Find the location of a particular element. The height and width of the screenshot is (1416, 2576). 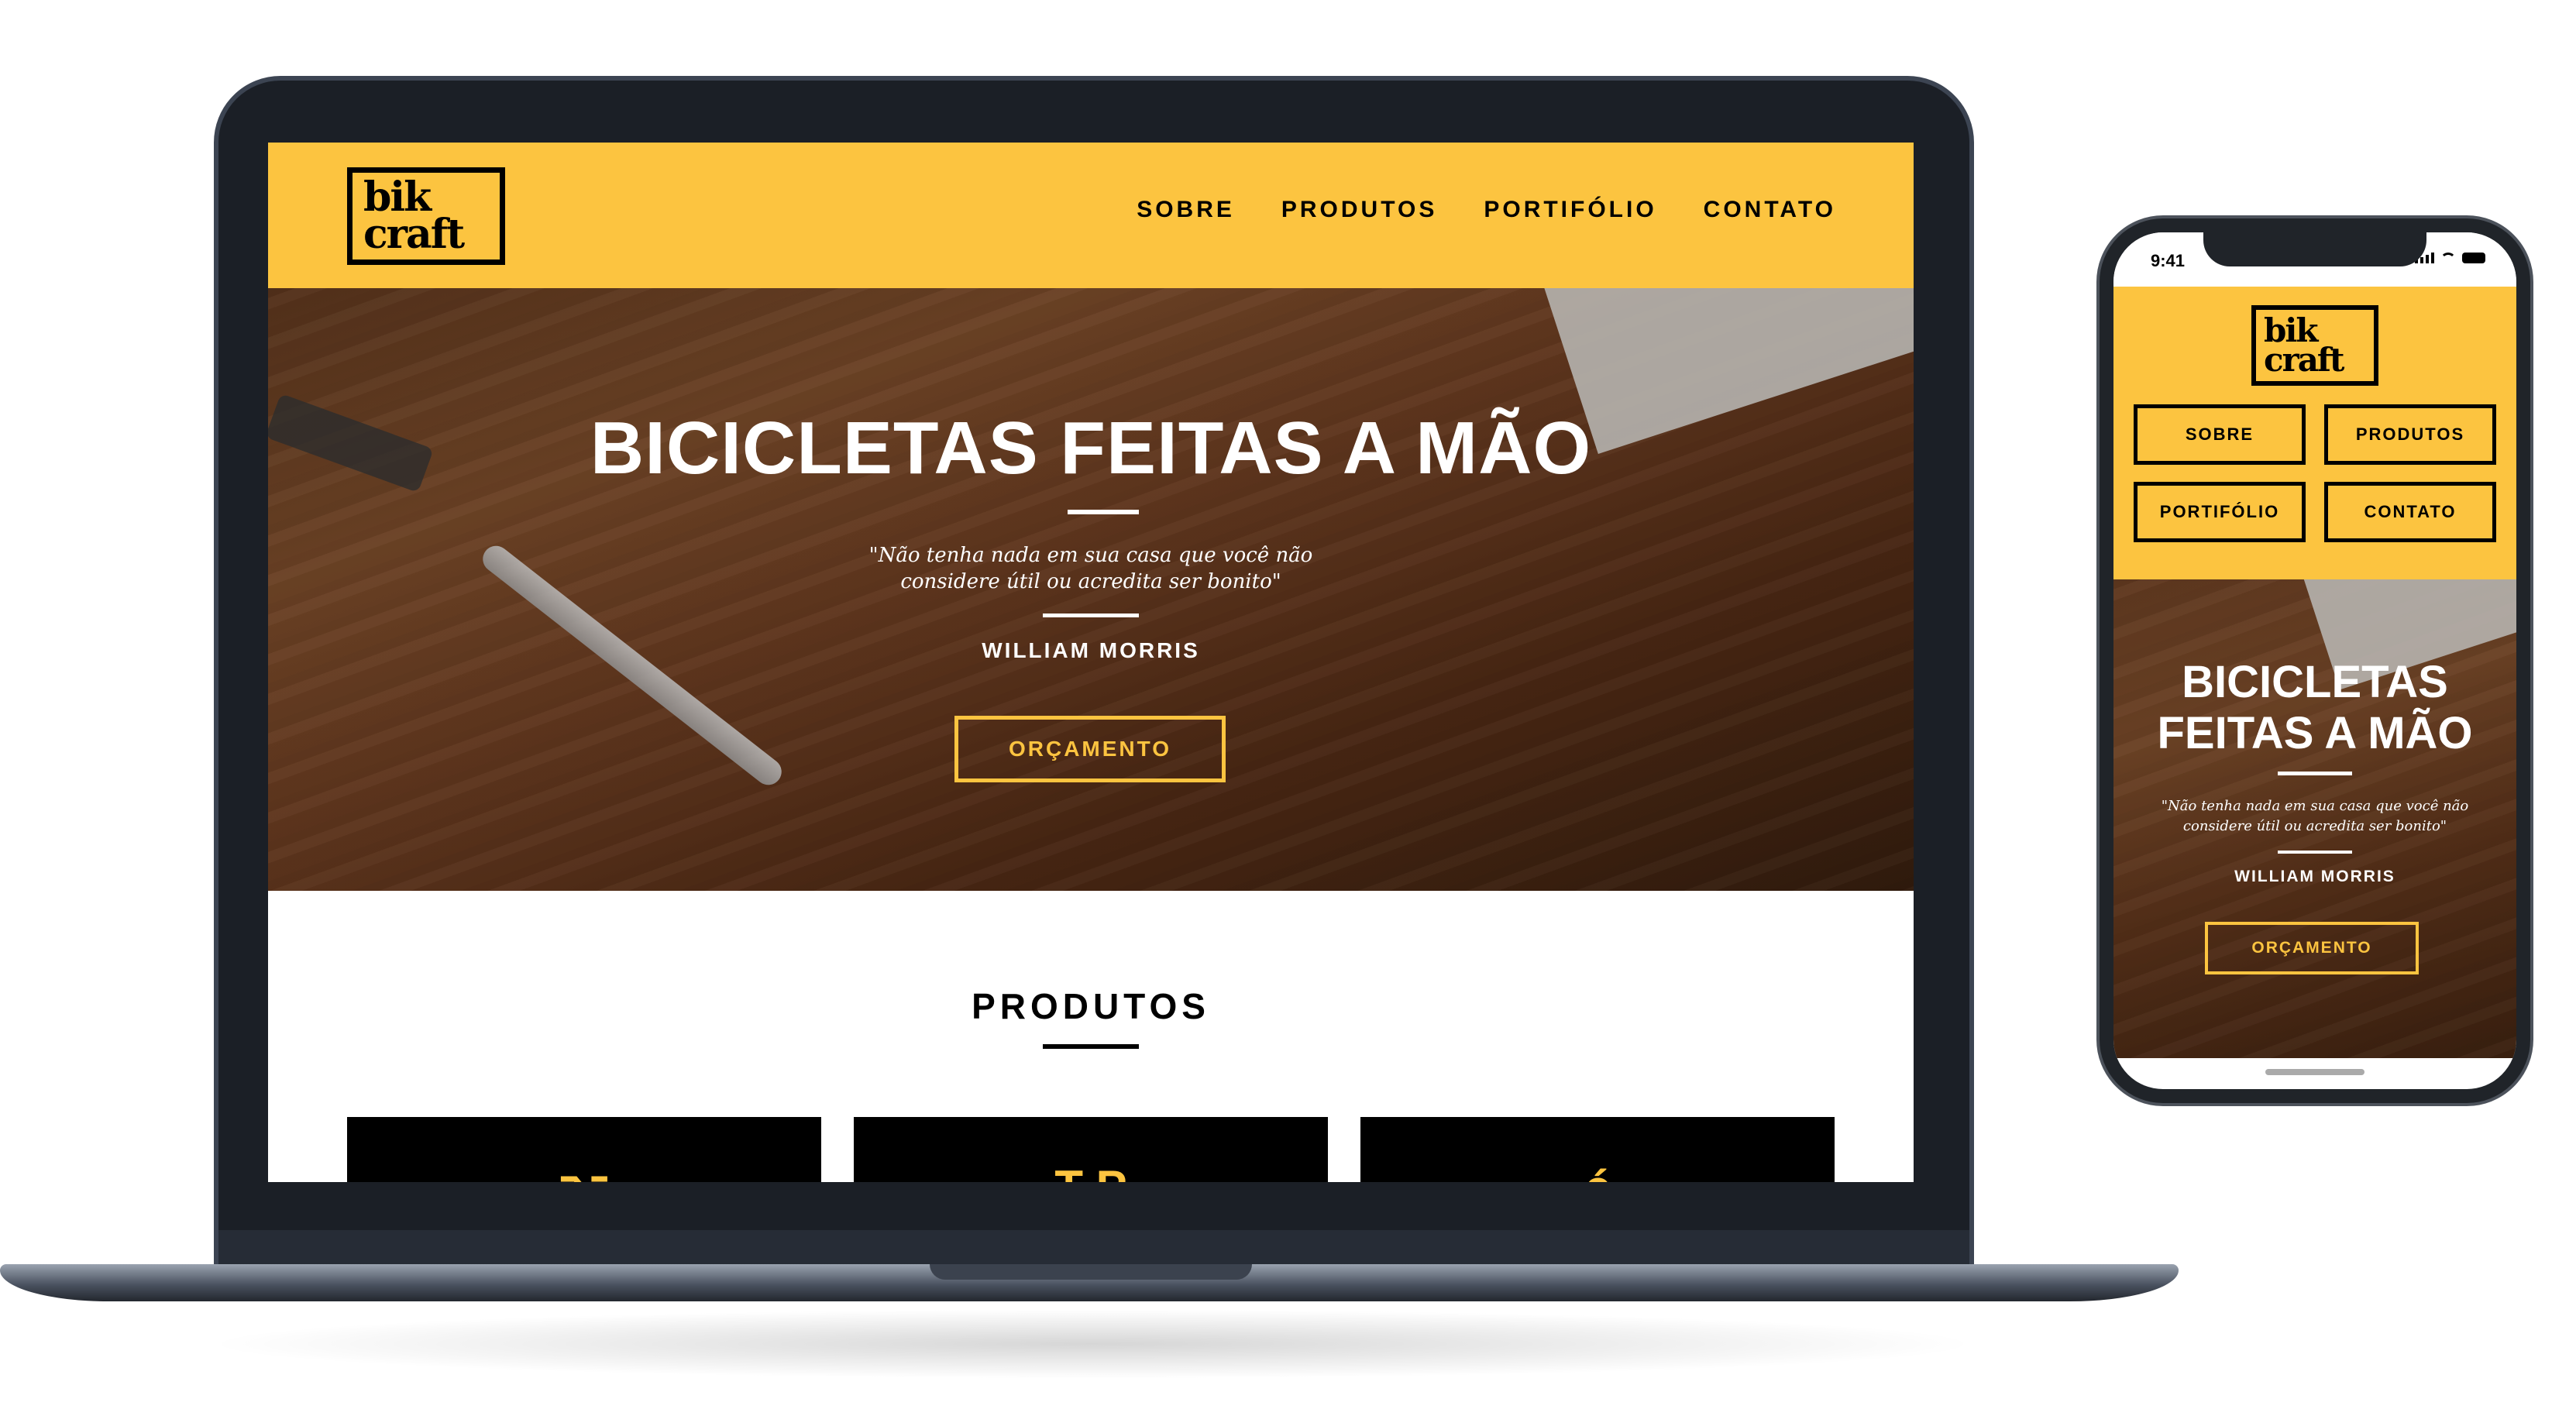

products-title-divider is located at coordinates (1091, 1046).